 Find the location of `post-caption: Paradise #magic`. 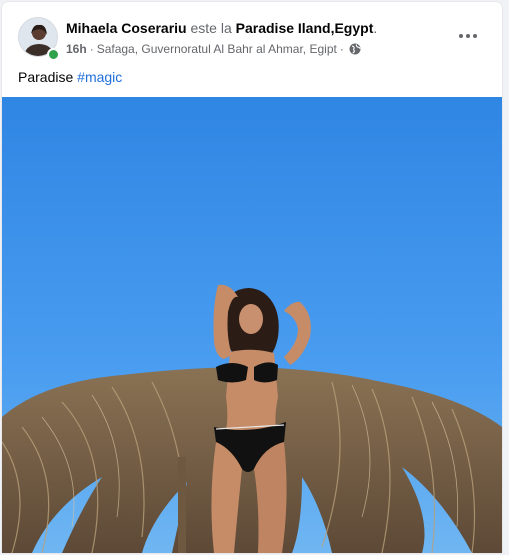

post-caption: Paradise #magic is located at coordinates (70, 77).